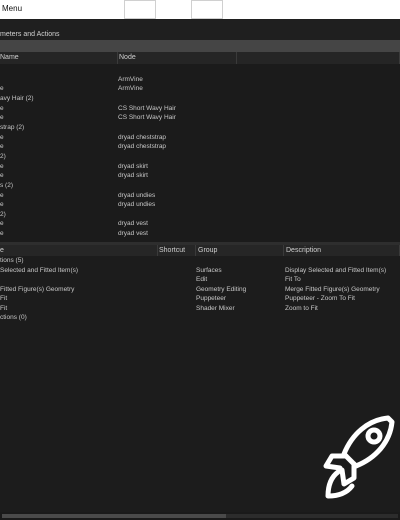 The image size is (400, 520). I want to click on row-name: Selected and Fitted Item(s), so click(39, 270).